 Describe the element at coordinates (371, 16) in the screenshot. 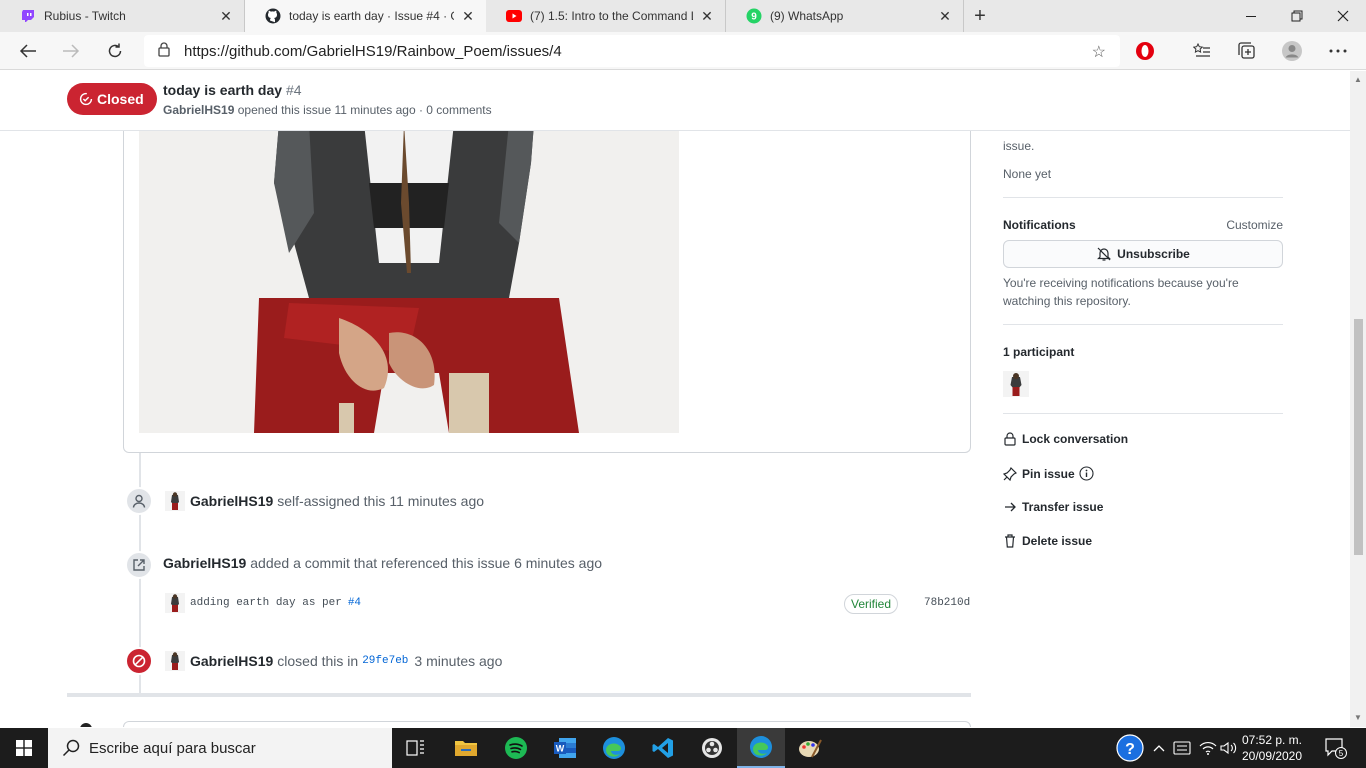

I see `tab-title: today is earth day · Issue #4 · Ga` at that location.